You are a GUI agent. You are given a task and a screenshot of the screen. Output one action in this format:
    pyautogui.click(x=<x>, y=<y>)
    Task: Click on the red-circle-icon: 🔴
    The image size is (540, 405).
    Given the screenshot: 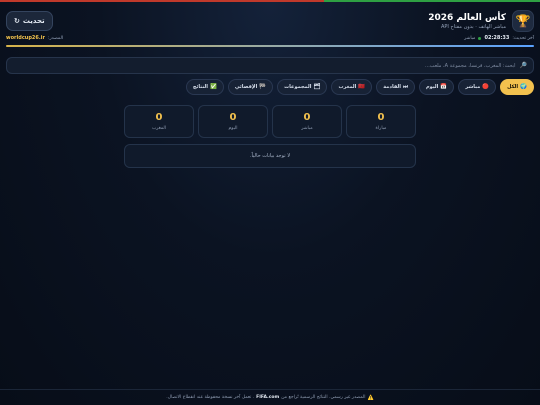 What is the action you would take?
    pyautogui.click(x=486, y=87)
    